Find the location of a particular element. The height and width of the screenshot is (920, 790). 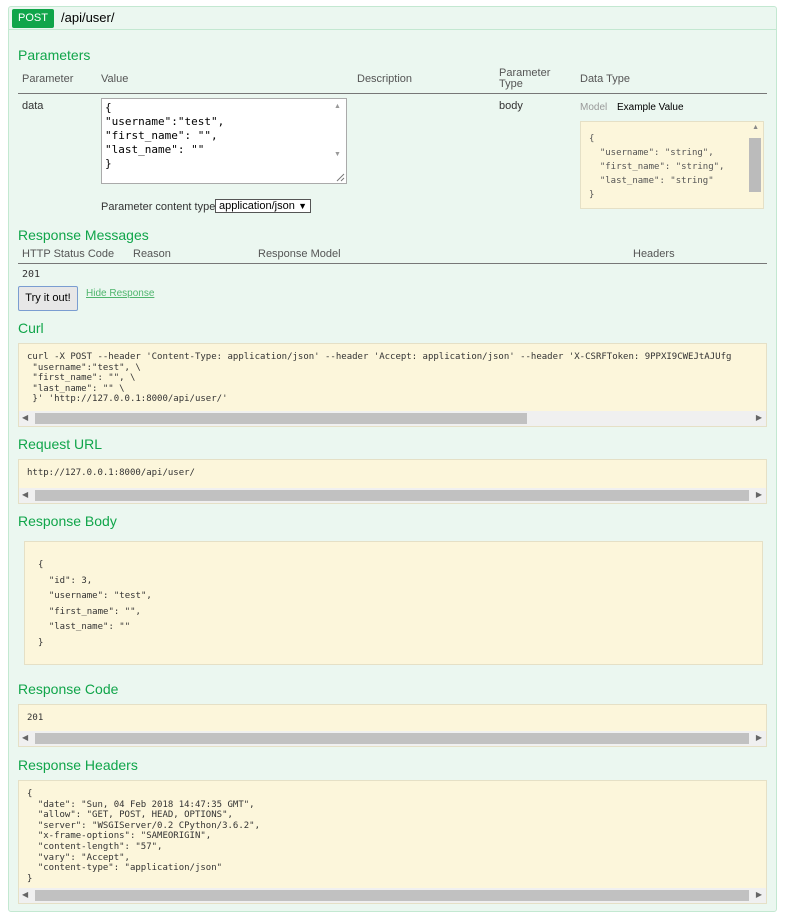

col-data-type: Data Type is located at coordinates (605, 79).